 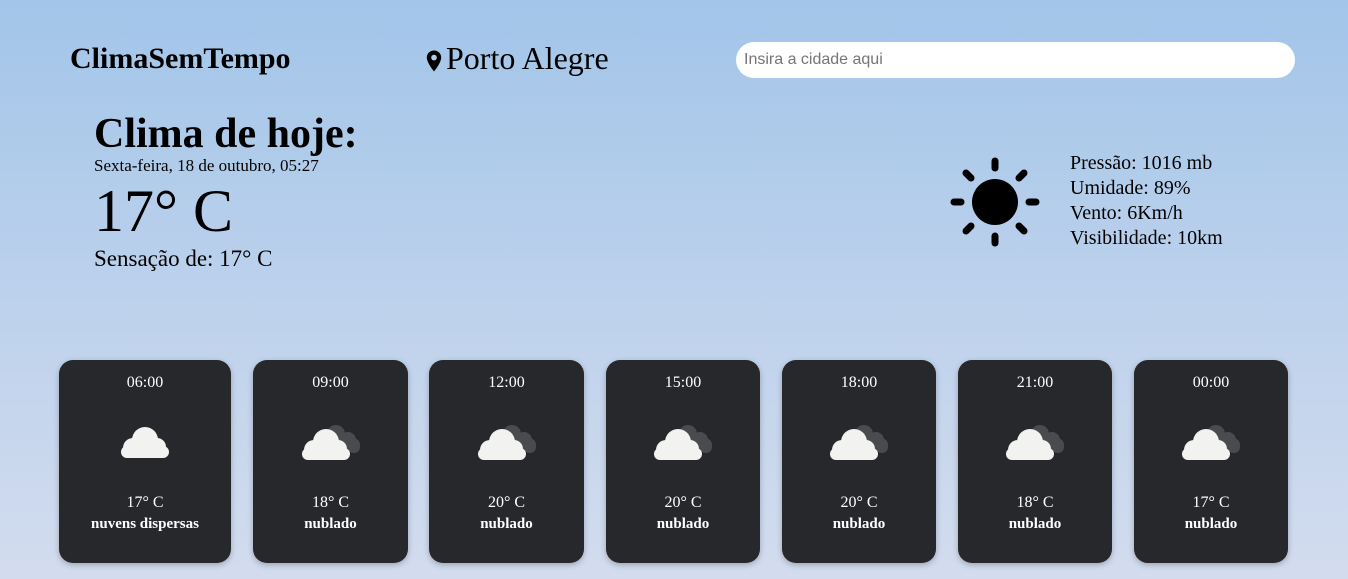 I want to click on wind-value: Vento: 6Km/h, so click(x=1126, y=213).